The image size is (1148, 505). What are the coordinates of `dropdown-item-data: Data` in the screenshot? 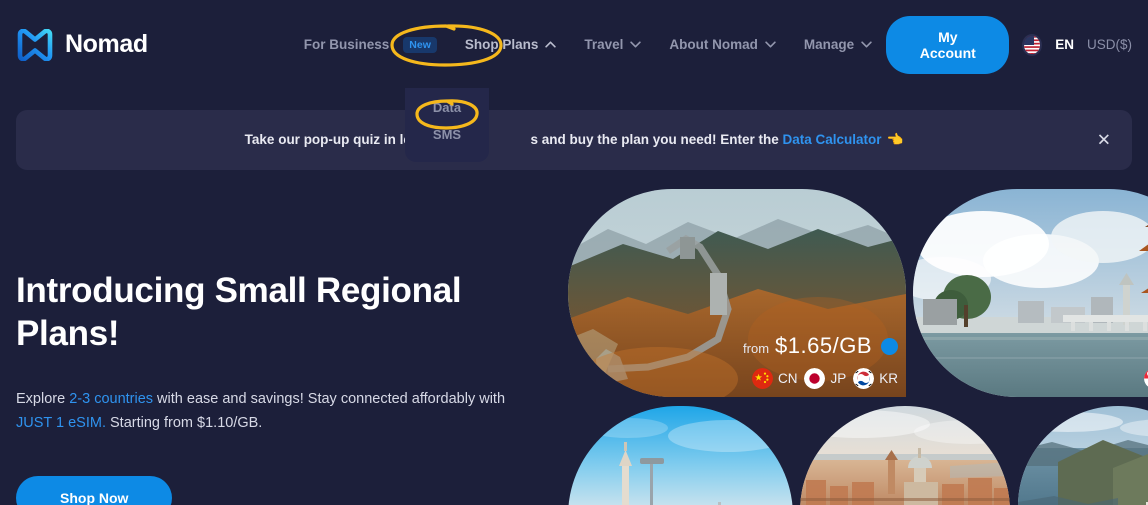 It's located at (447, 107).